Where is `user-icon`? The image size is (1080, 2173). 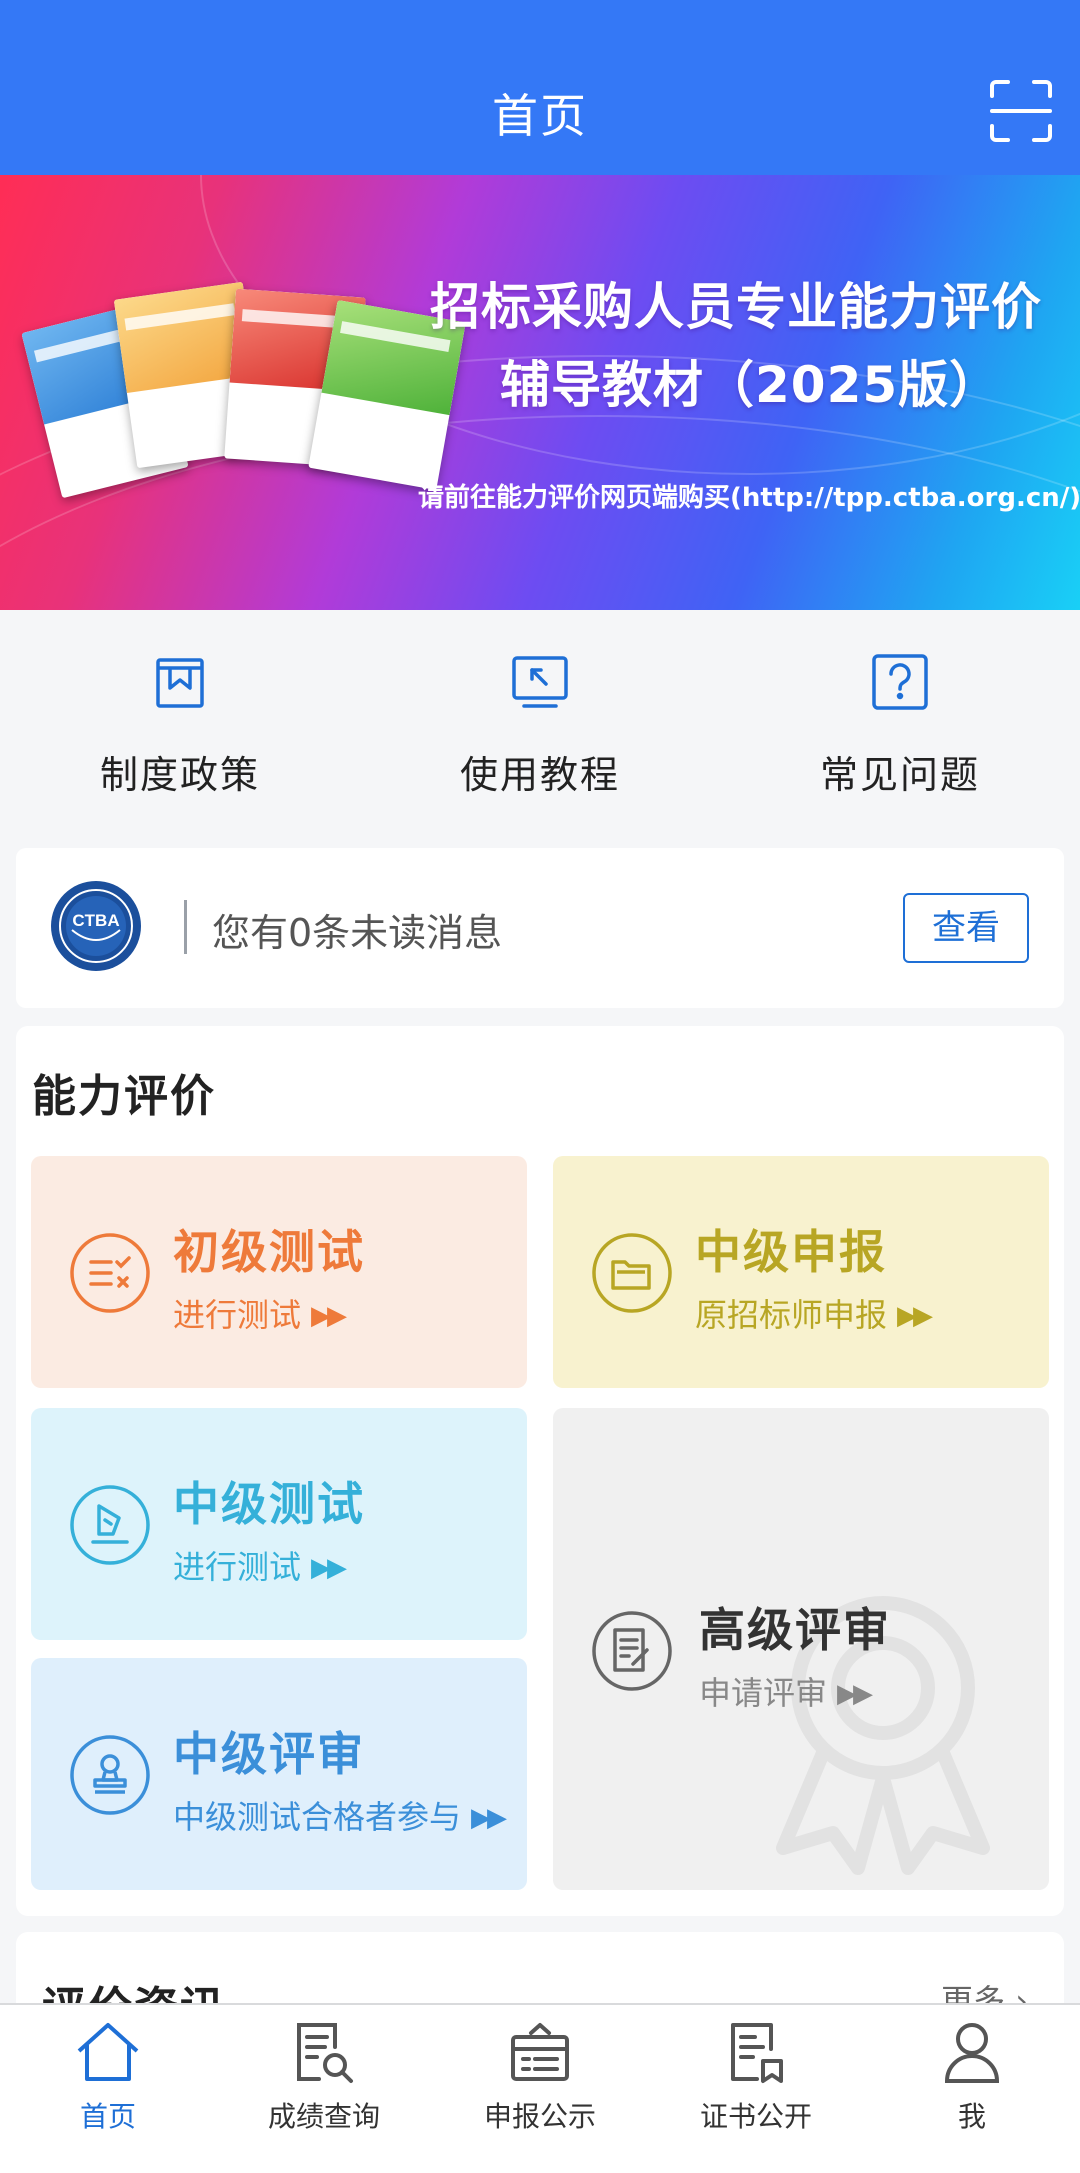
user-icon is located at coordinates (972, 2053).